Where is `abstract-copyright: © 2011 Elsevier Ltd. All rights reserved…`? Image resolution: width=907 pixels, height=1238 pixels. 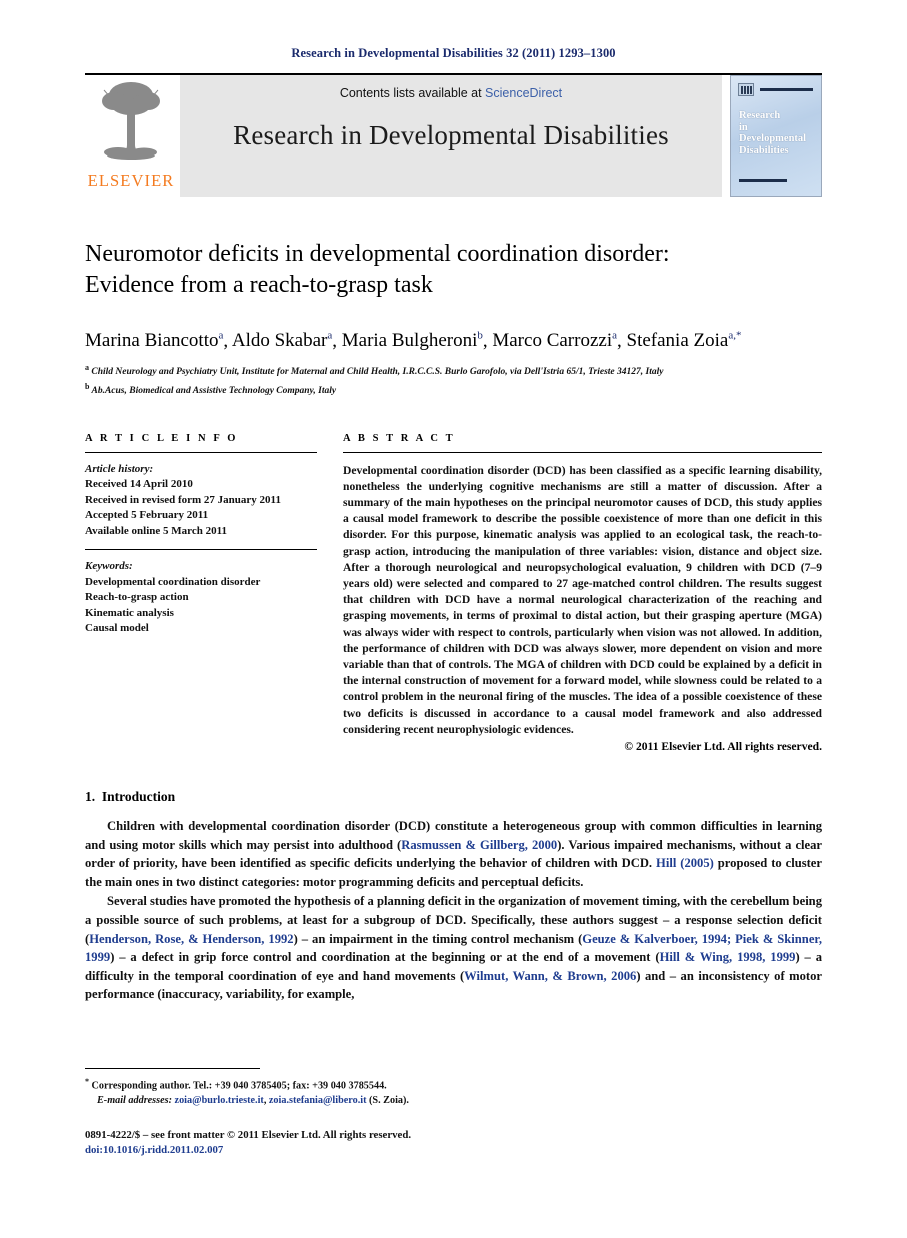
abstract-copyright: © 2011 Elsevier Ltd. All rights reserved… is located at coordinates (723, 747).